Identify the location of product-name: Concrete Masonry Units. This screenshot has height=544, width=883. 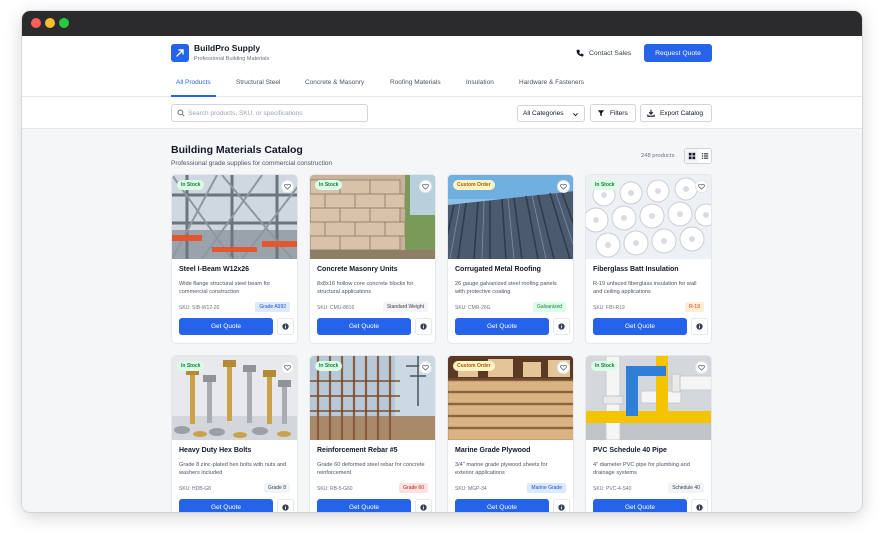
(357, 269).